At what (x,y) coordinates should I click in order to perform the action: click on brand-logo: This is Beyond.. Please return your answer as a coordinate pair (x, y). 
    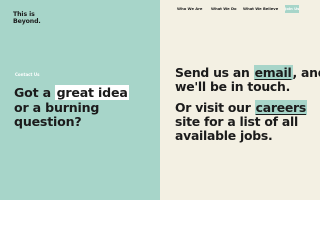
    Looking at the image, I should click on (27, 18).